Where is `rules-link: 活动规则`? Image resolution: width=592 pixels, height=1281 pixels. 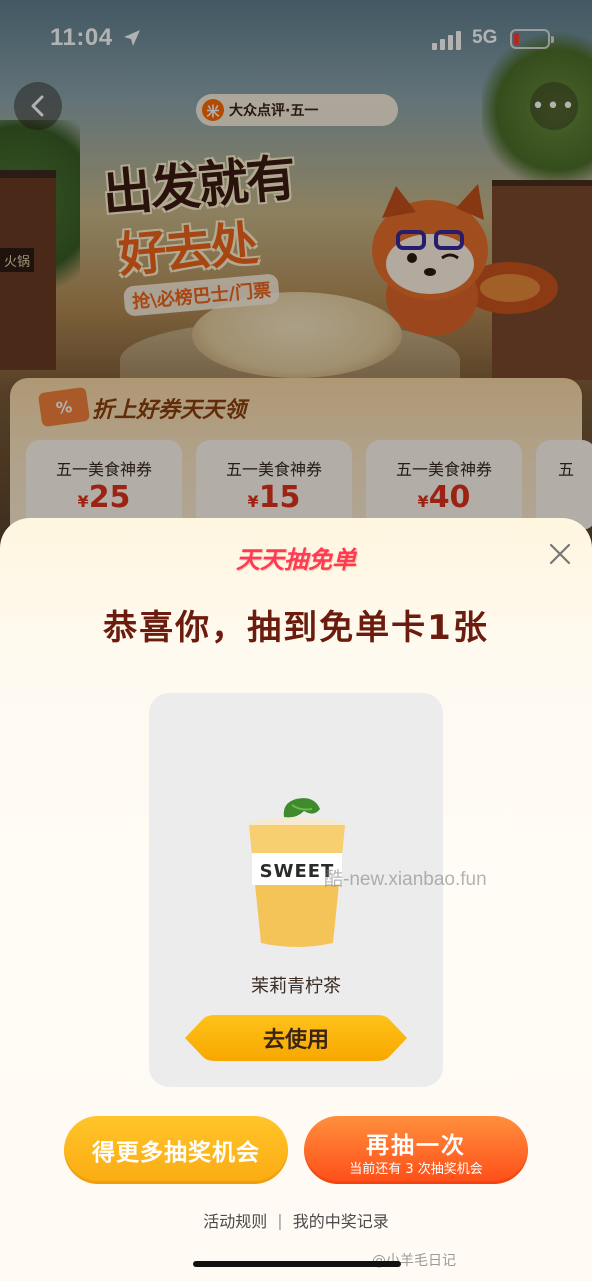
rules-link: 活动规则 is located at coordinates (235, 1220).